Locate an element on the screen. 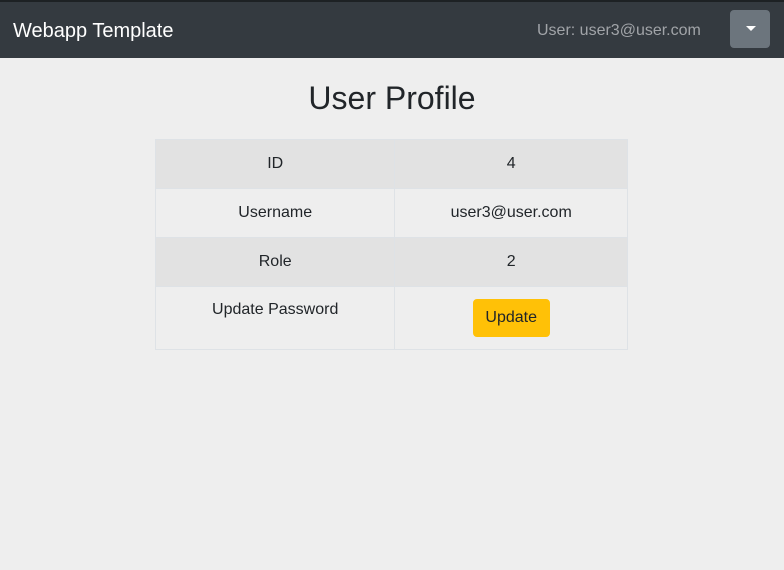  row-label-username: Username is located at coordinates (275, 213).